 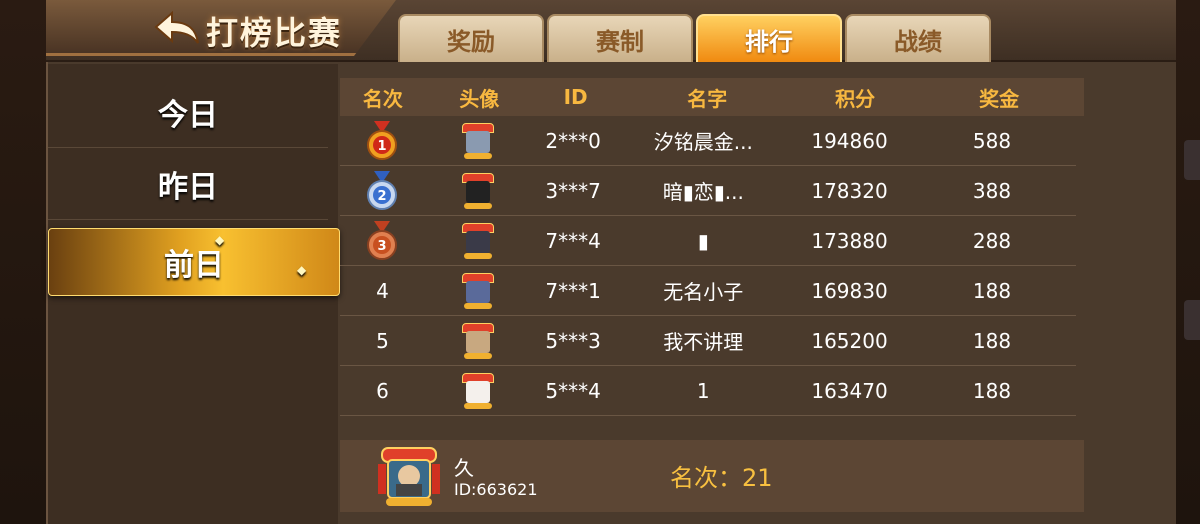 I want to click on table-row: 1 2***0 汐铭晨金... 194860 588, so click(x=708, y=141).